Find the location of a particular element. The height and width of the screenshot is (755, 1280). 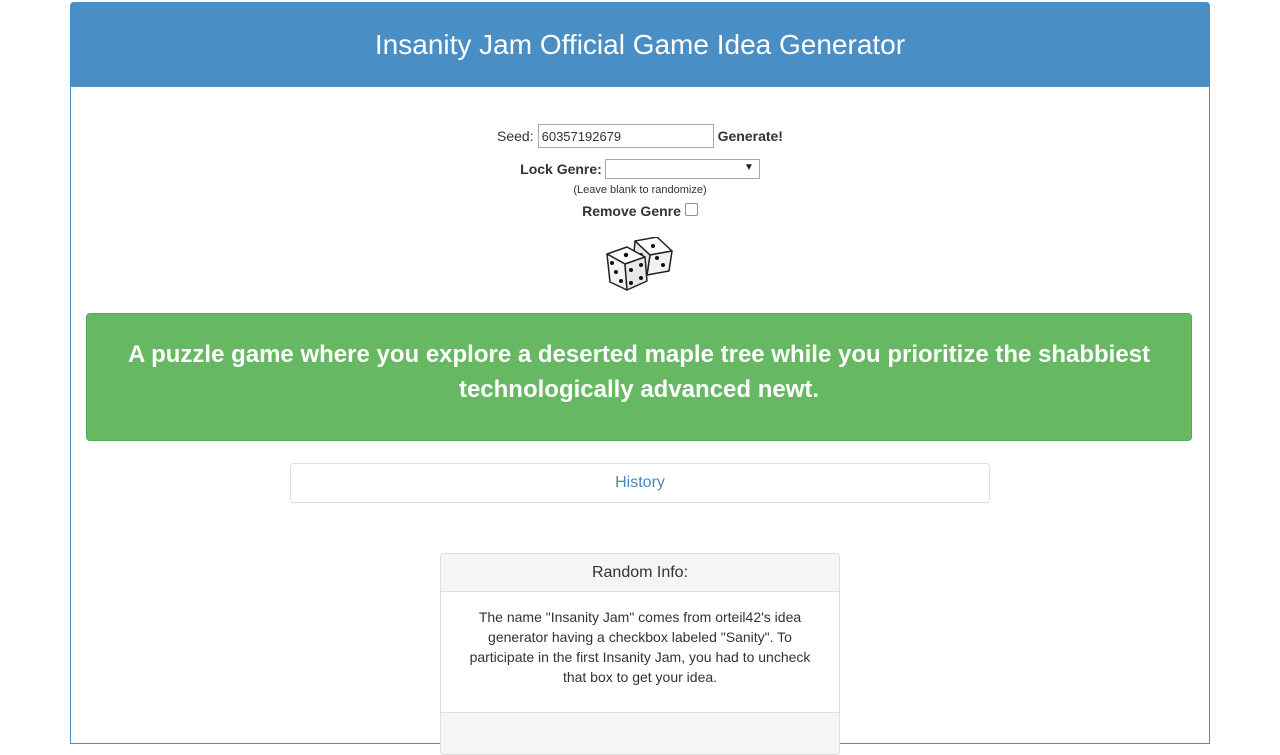

lock-genre-hint: (Leave blank to randomize) is located at coordinates (640, 190).